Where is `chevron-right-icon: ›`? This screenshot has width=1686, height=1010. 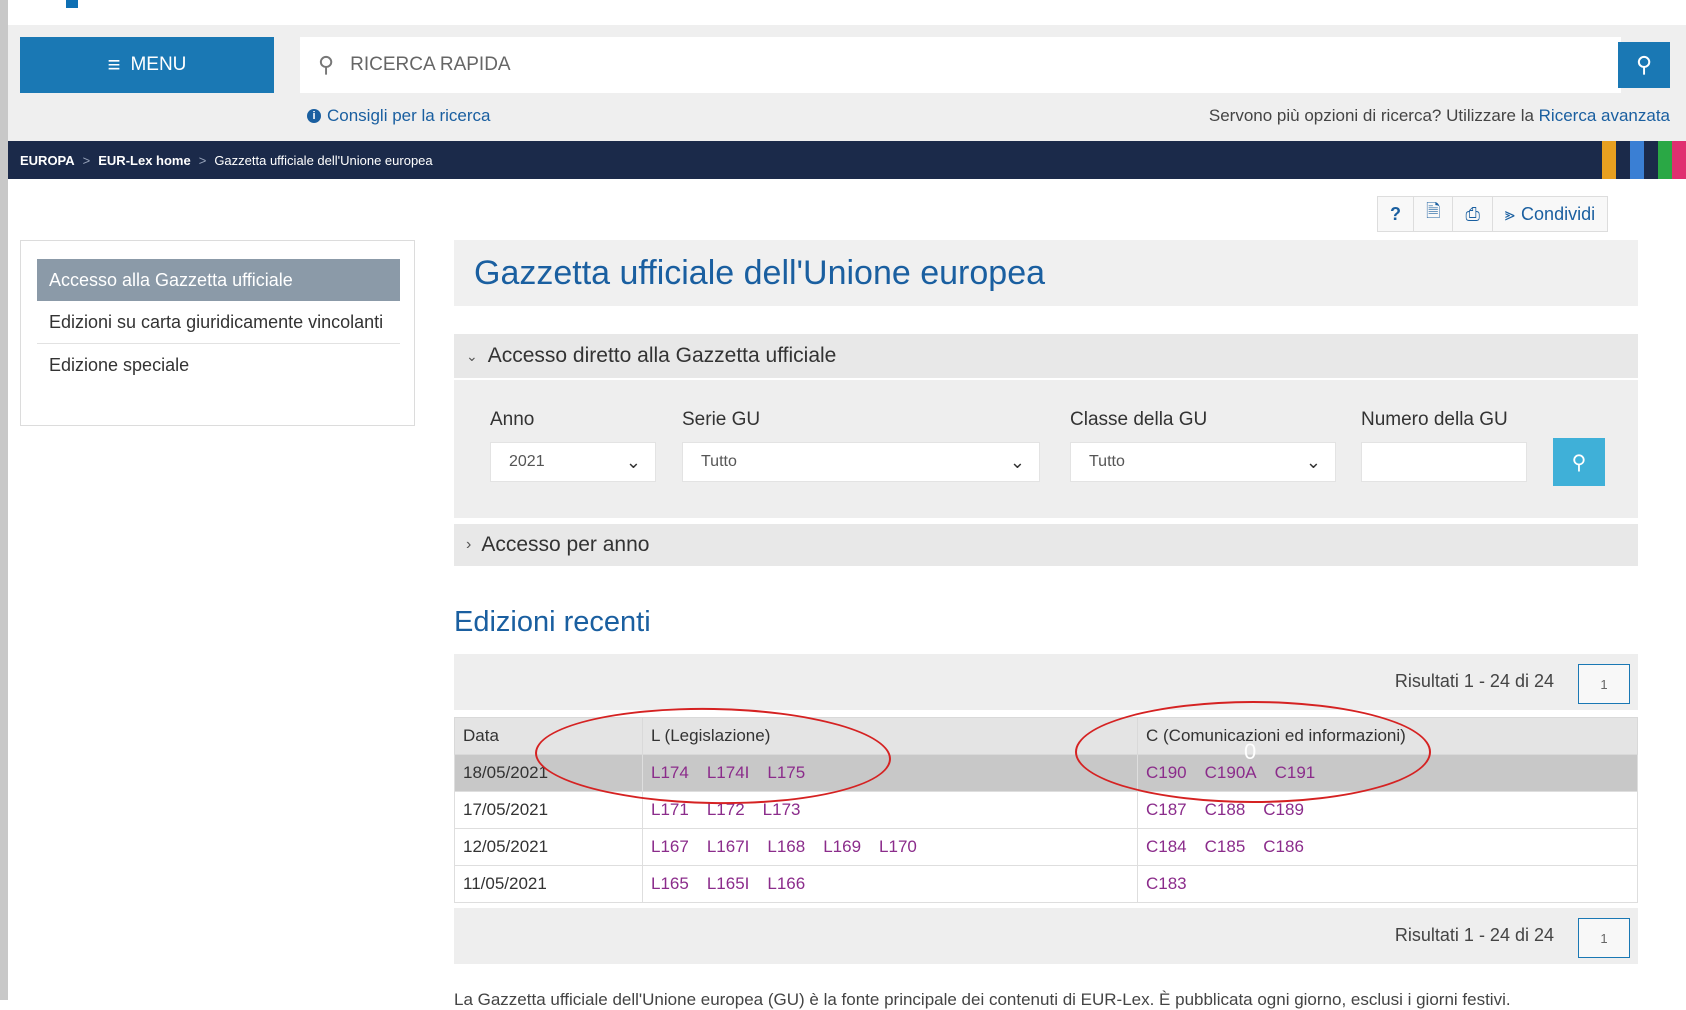
chevron-right-icon: › is located at coordinates (469, 544).